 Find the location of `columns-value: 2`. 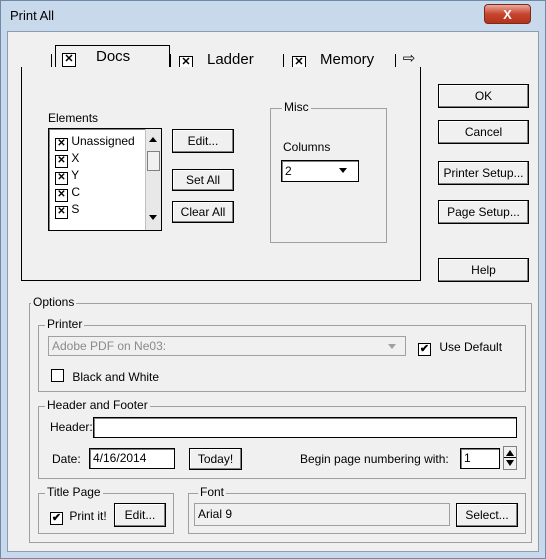

columns-value: 2 is located at coordinates (288, 171).